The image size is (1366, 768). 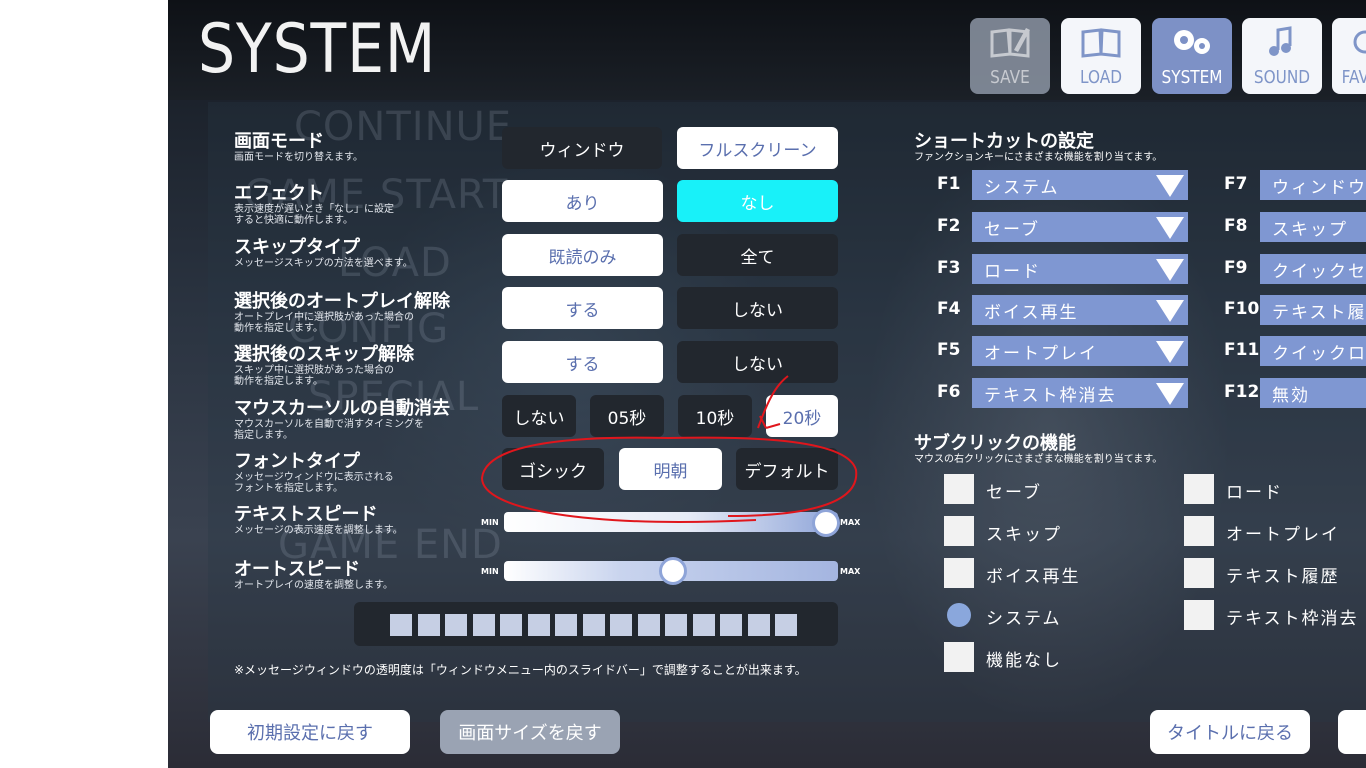 What do you see at coordinates (1254, 493) in the screenshot?
I see `subclick-label: ロード` at bounding box center [1254, 493].